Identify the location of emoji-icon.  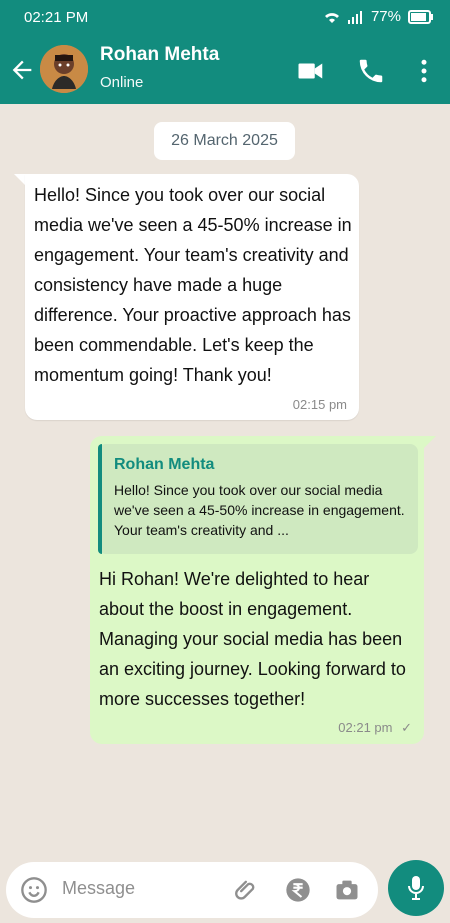
(34, 890).